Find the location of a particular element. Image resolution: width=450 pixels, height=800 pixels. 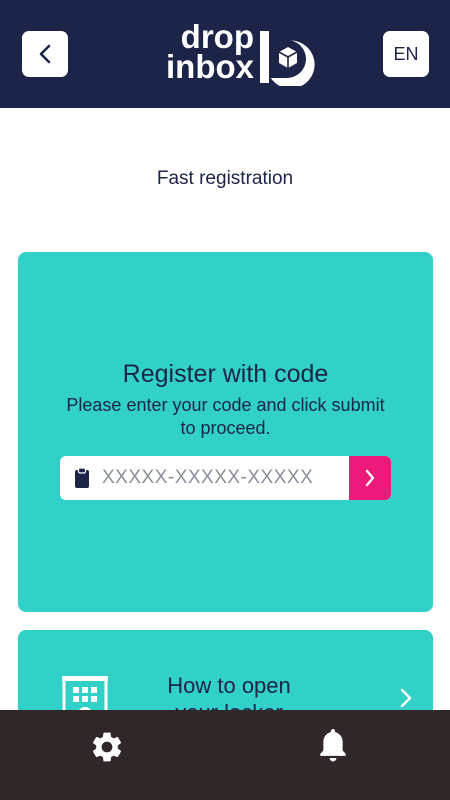

chevron-left-icon is located at coordinates (45, 54).